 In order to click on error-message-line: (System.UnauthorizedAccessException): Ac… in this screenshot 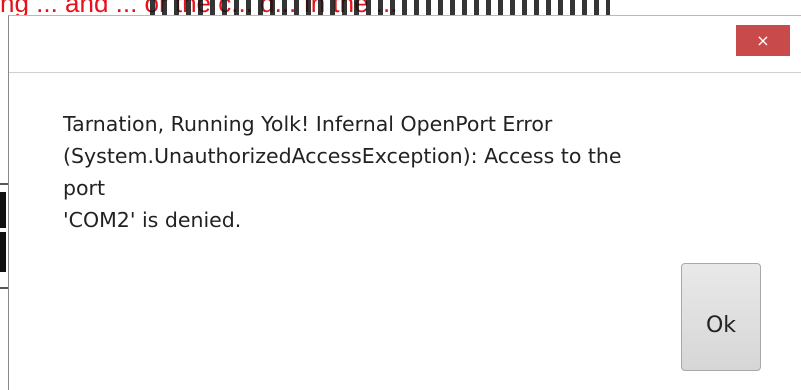, I will do `click(342, 172)`.